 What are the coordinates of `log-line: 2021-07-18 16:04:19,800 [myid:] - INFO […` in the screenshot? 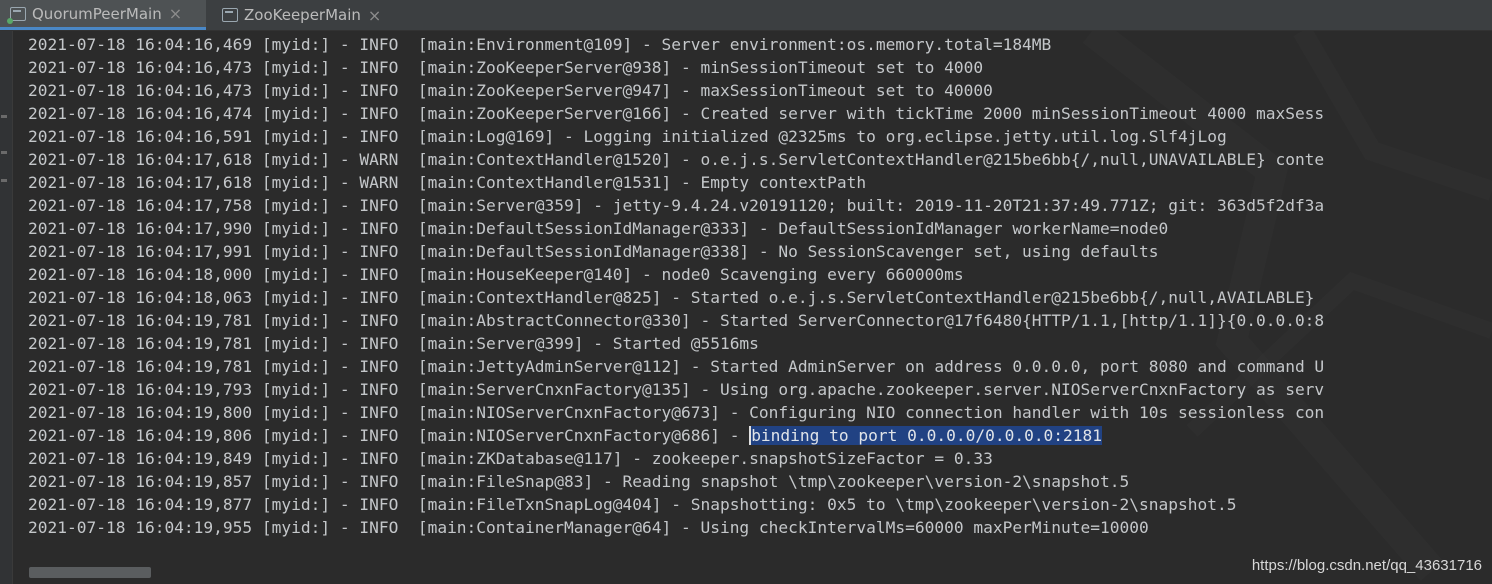 It's located at (676, 412).